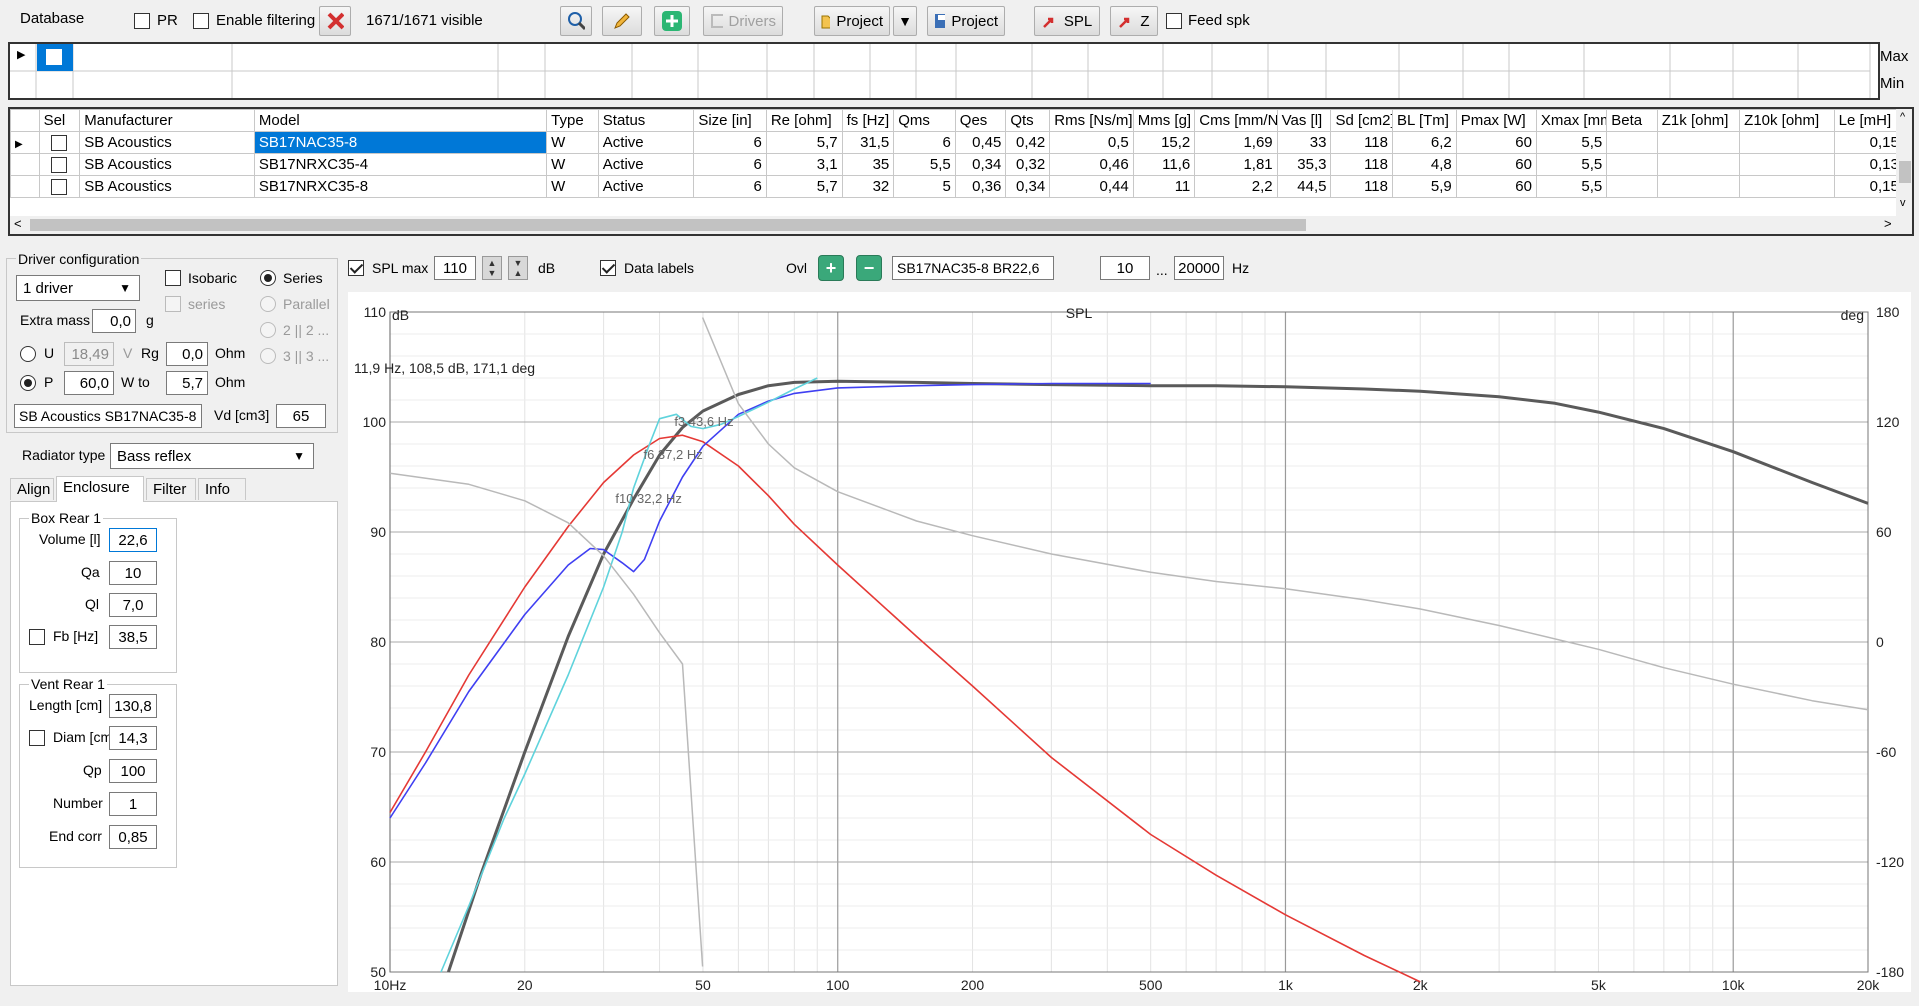  Describe the element at coordinates (1091, 164) in the screenshot. I see `table-cell: 0,46` at that location.